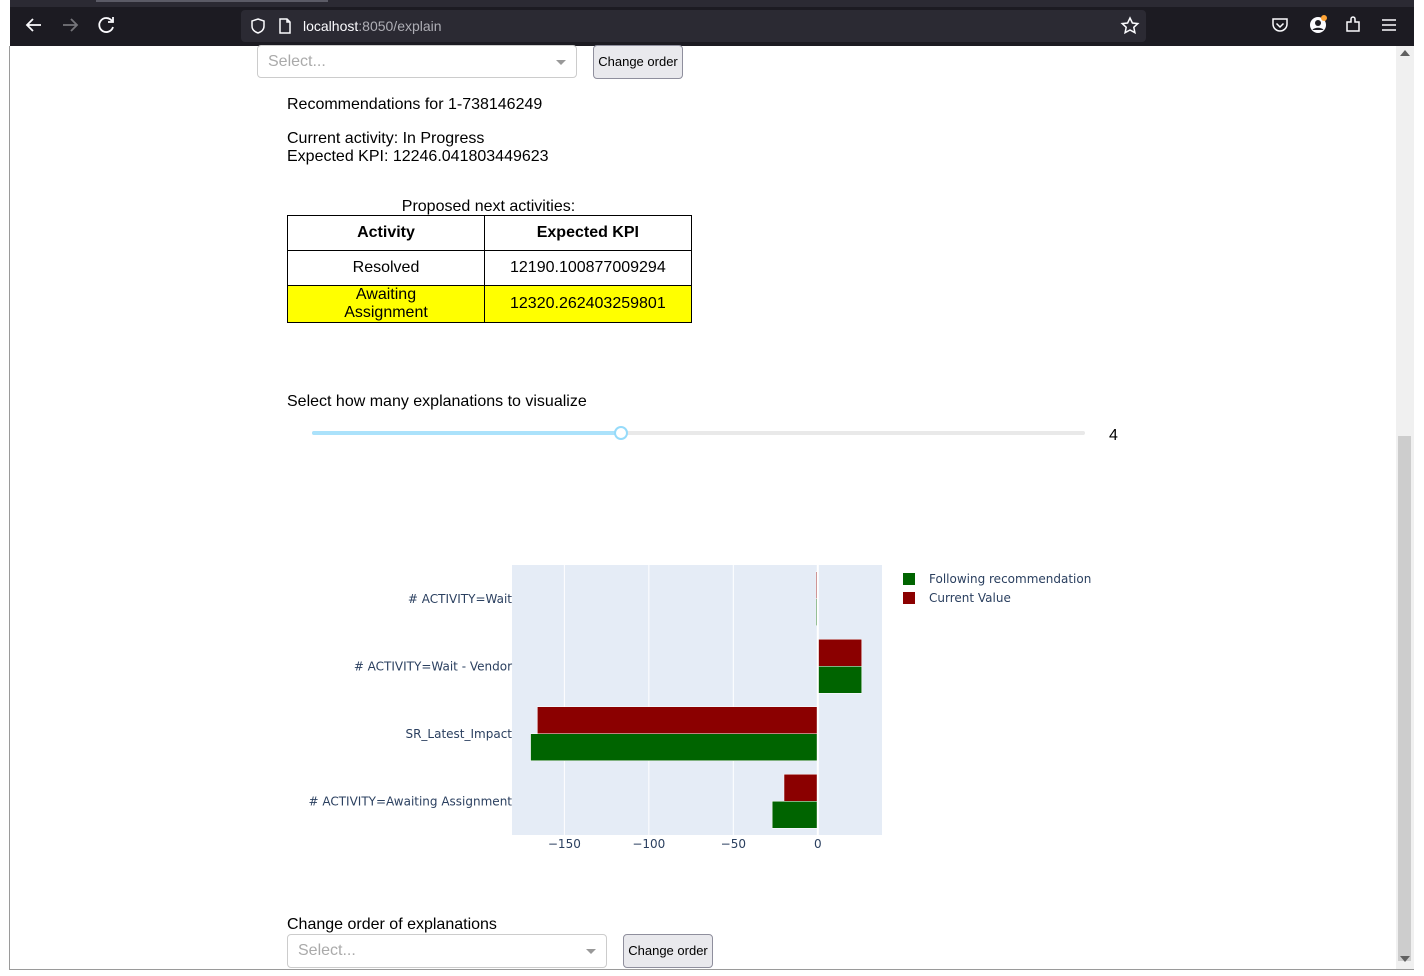 The image size is (1424, 976). I want to click on table-row: Resolved 12190.100877009294, so click(489, 268).